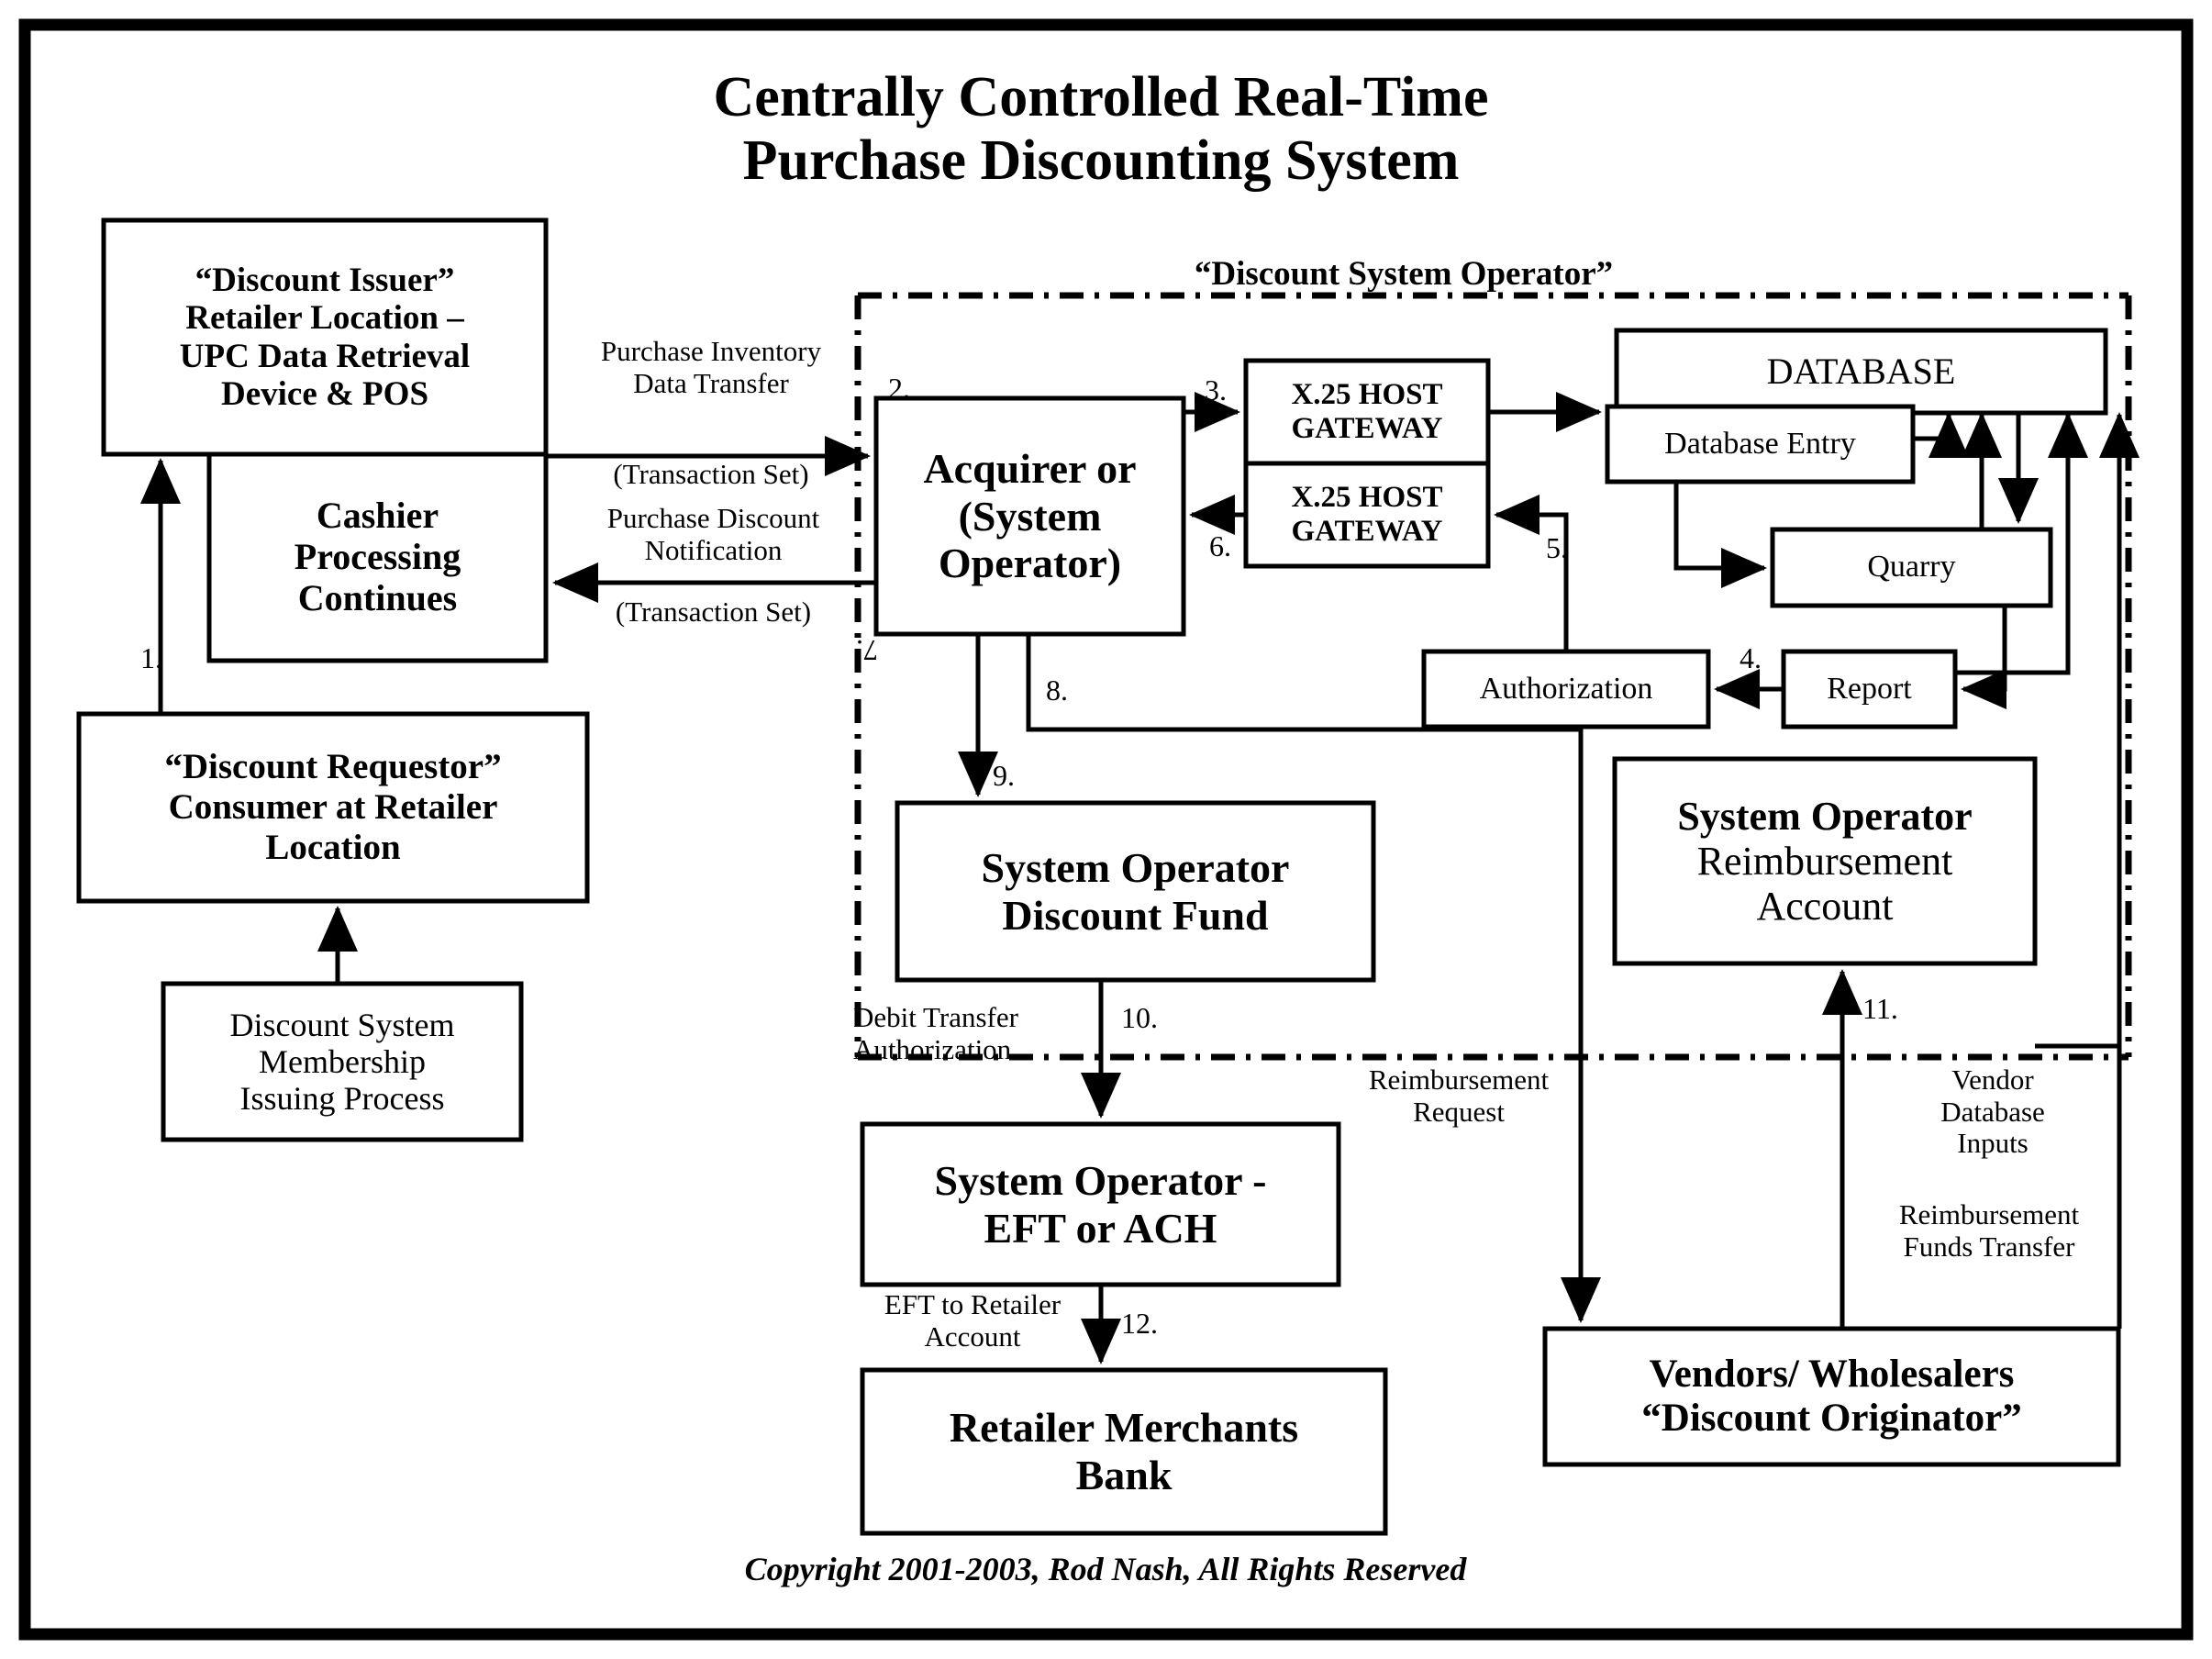  What do you see at coordinates (1367, 498) in the screenshot?
I see `gateway-bottom-line1: X.25 HOST` at bounding box center [1367, 498].